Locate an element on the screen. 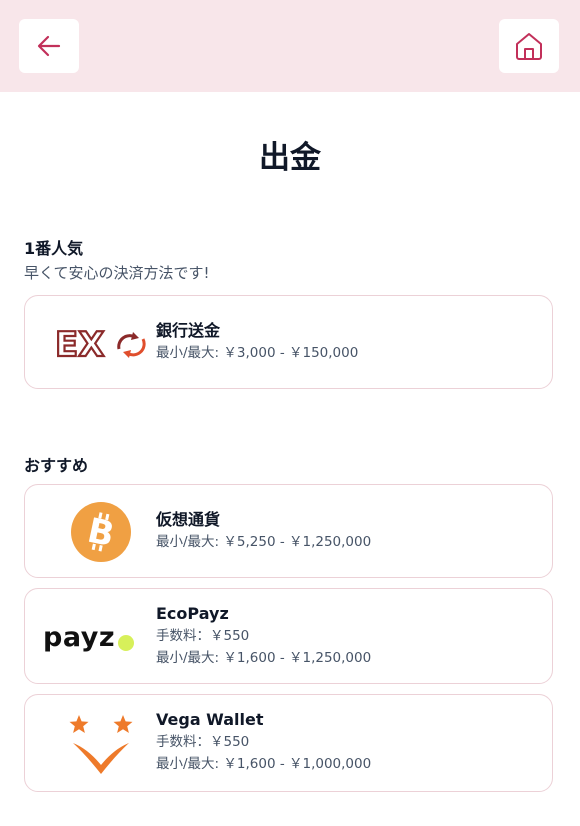  vega-wallet-logo is located at coordinates (101, 744).